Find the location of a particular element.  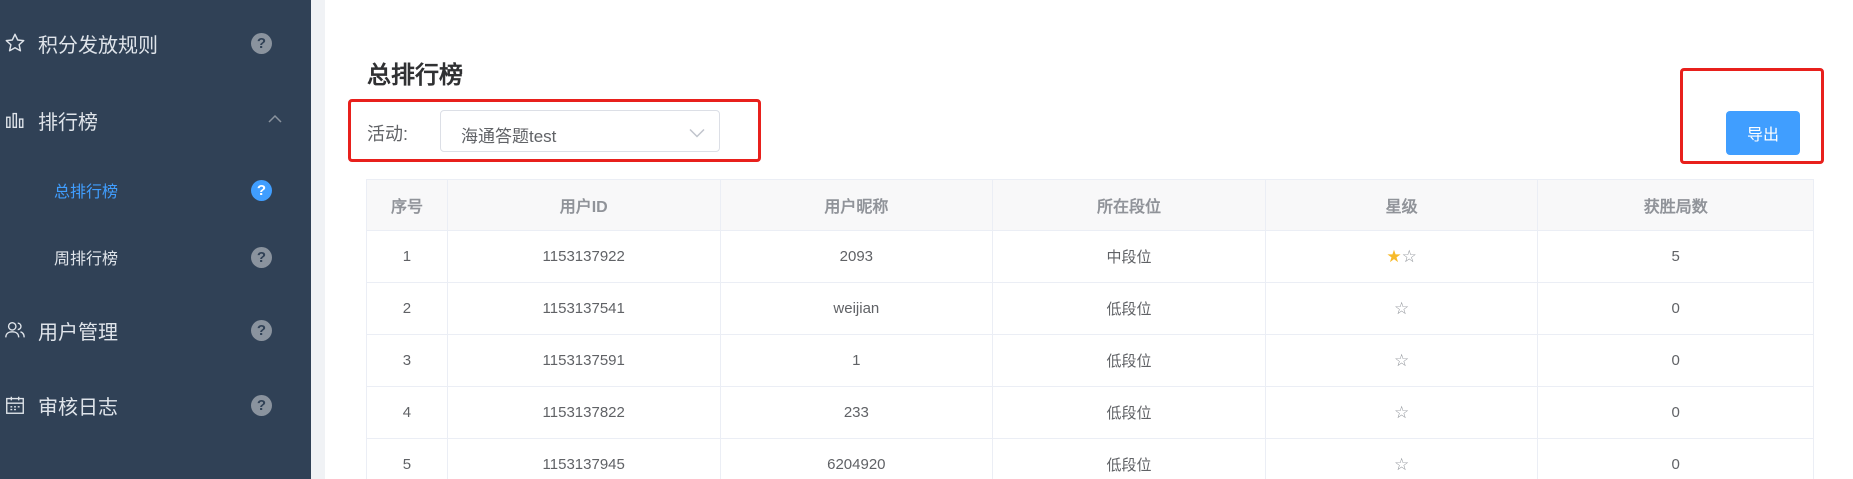

table-row: 4 1153137822 233 低段位 ☆ 0 is located at coordinates (1090, 413).